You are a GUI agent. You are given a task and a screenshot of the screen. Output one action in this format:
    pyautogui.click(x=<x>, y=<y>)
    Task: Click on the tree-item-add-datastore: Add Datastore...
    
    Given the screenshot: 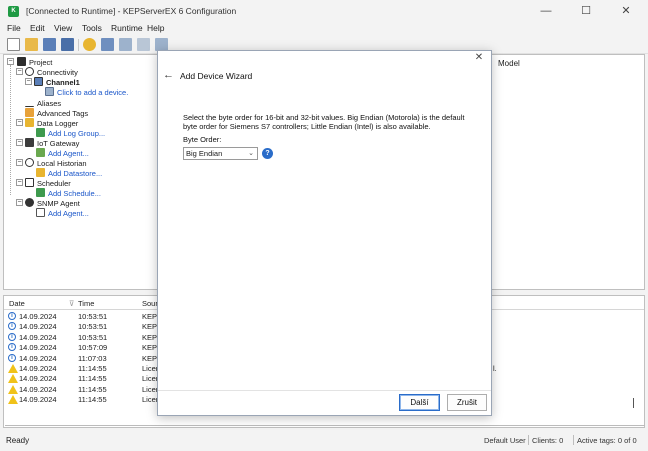 What is the action you would take?
    pyautogui.click(x=69, y=173)
    